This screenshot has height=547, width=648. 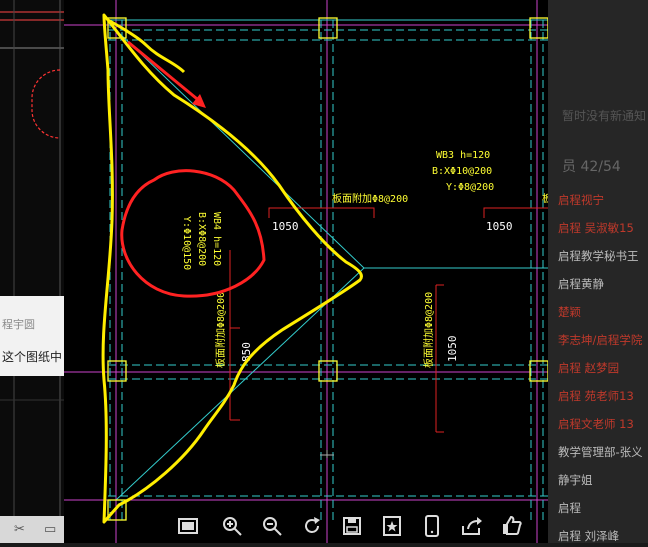 I want to click on yellow-scribble-top, so click(x=146, y=46).